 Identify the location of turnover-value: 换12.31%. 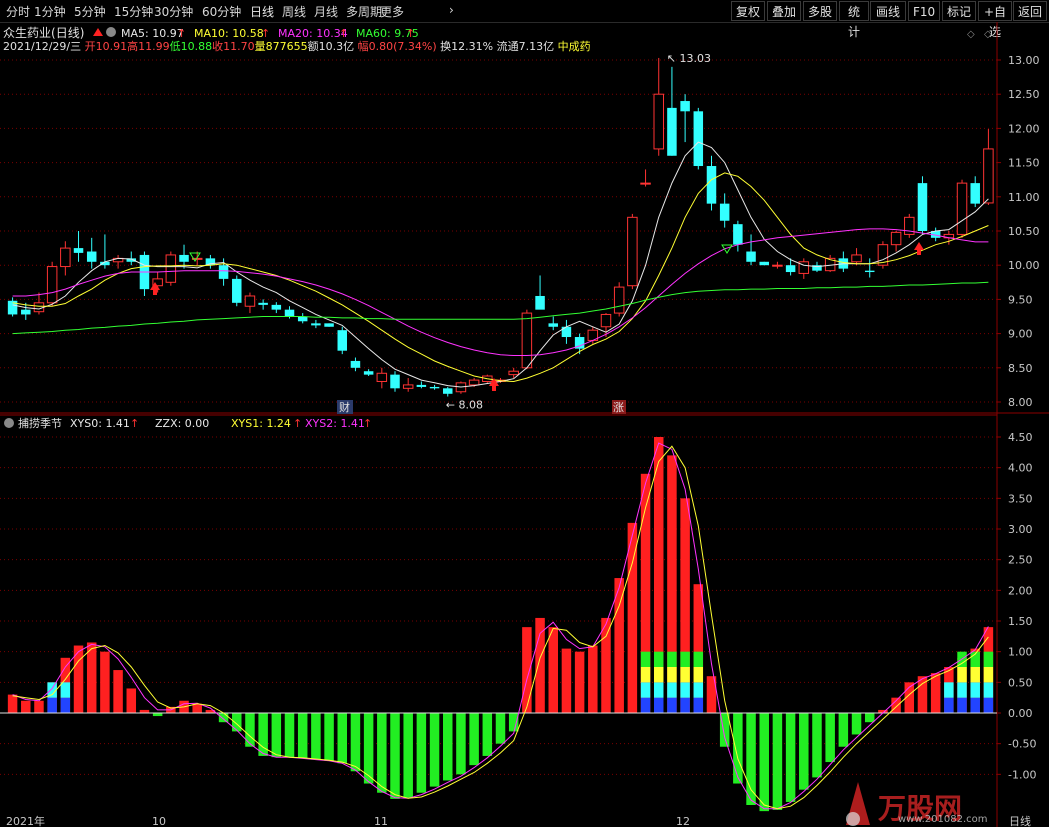
(468, 46).